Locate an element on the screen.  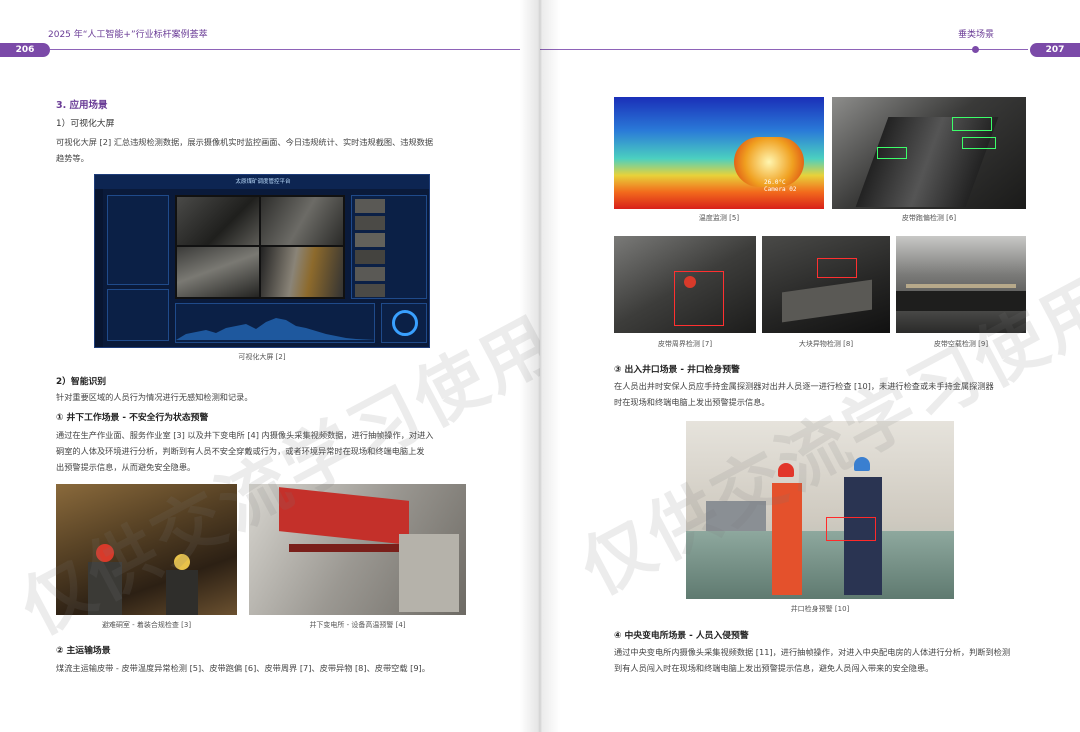
right-header-divider is located at coordinates (784, 49).